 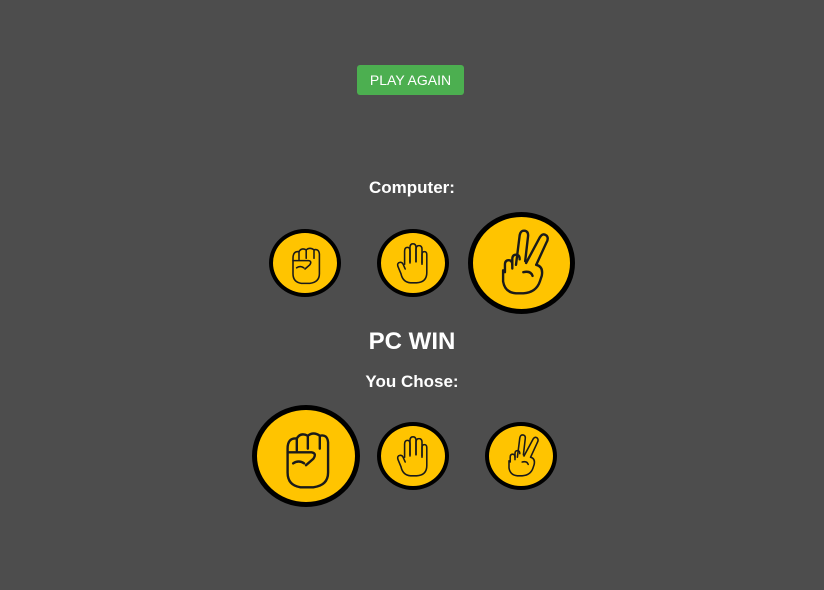 What do you see at coordinates (410, 80) in the screenshot?
I see `play-again-button: PLAY AGAIN` at bounding box center [410, 80].